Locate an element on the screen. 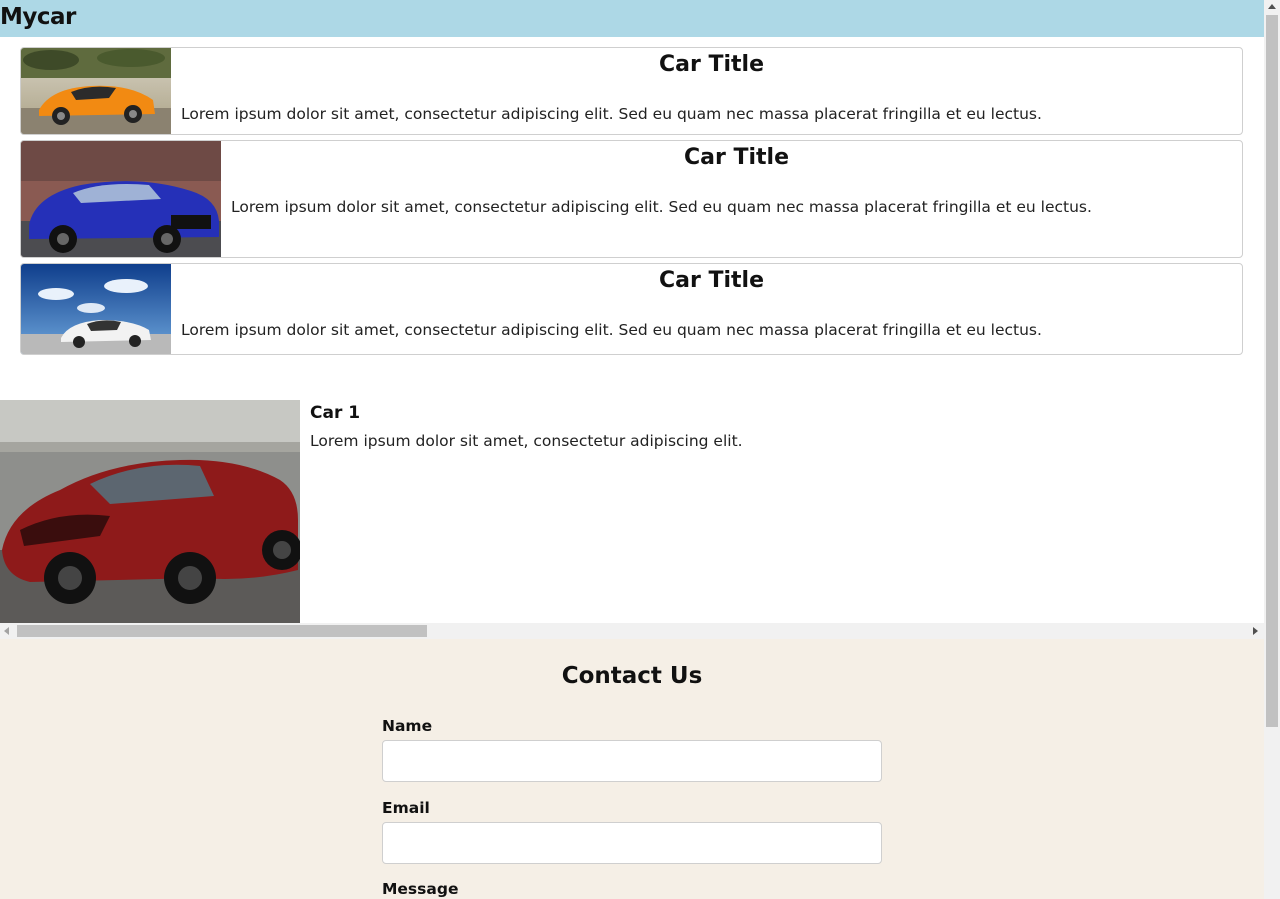 The image size is (1280, 899). scroll-up-icon is located at coordinates (1272, 6).